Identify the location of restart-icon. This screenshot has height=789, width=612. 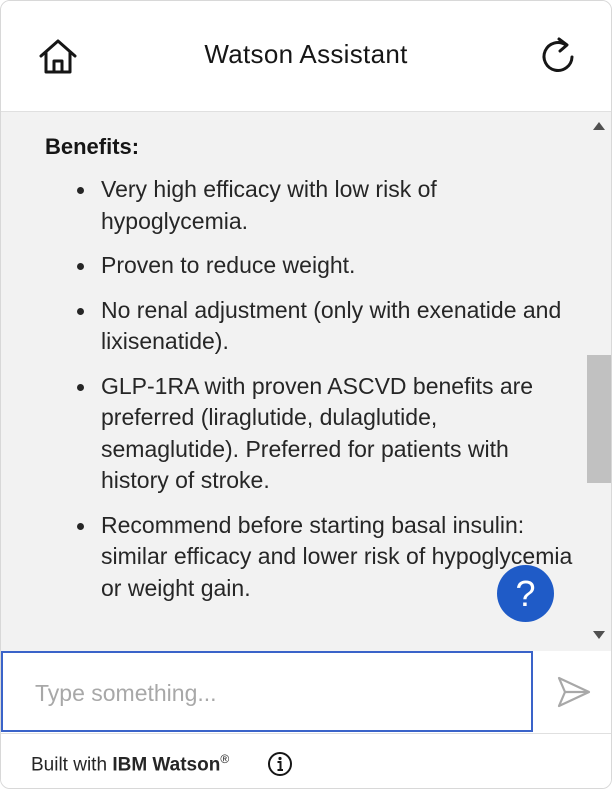
(558, 54).